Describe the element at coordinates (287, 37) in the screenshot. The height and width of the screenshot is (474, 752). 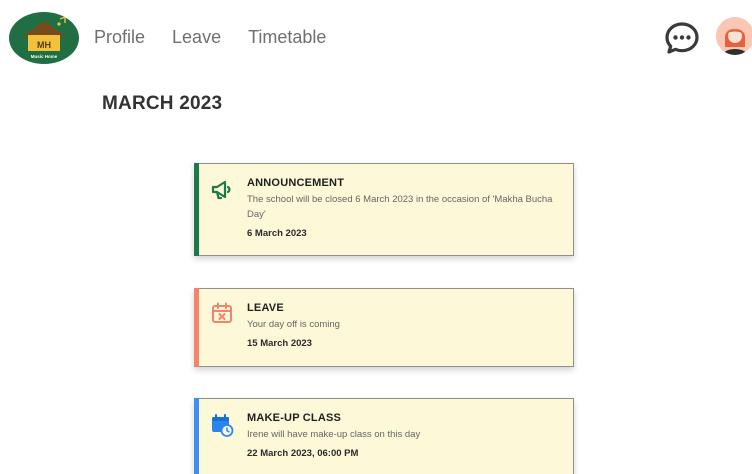
I see `nav-item-timetable: Timetable` at that location.